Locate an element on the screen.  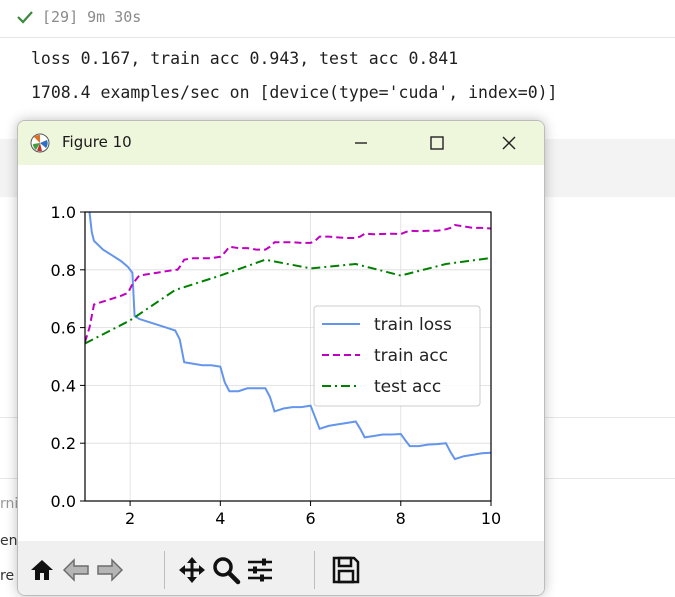
y-tick-label: 0.2 is located at coordinates (63, 443).